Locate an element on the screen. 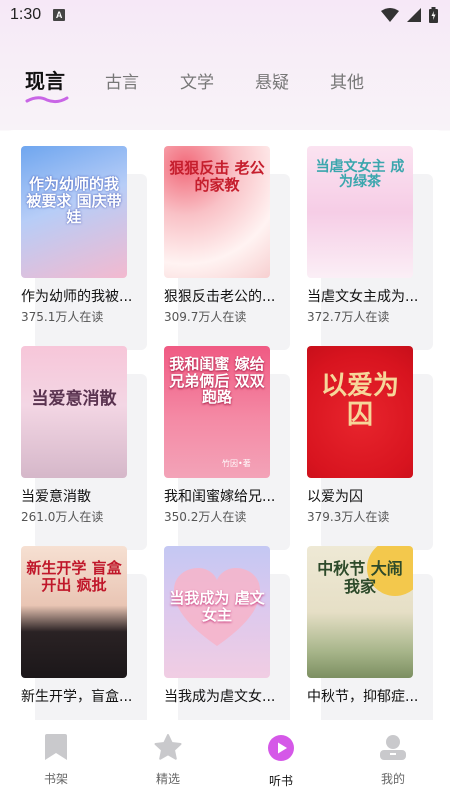 This screenshot has height=800, width=450. star-icon is located at coordinates (168, 747).